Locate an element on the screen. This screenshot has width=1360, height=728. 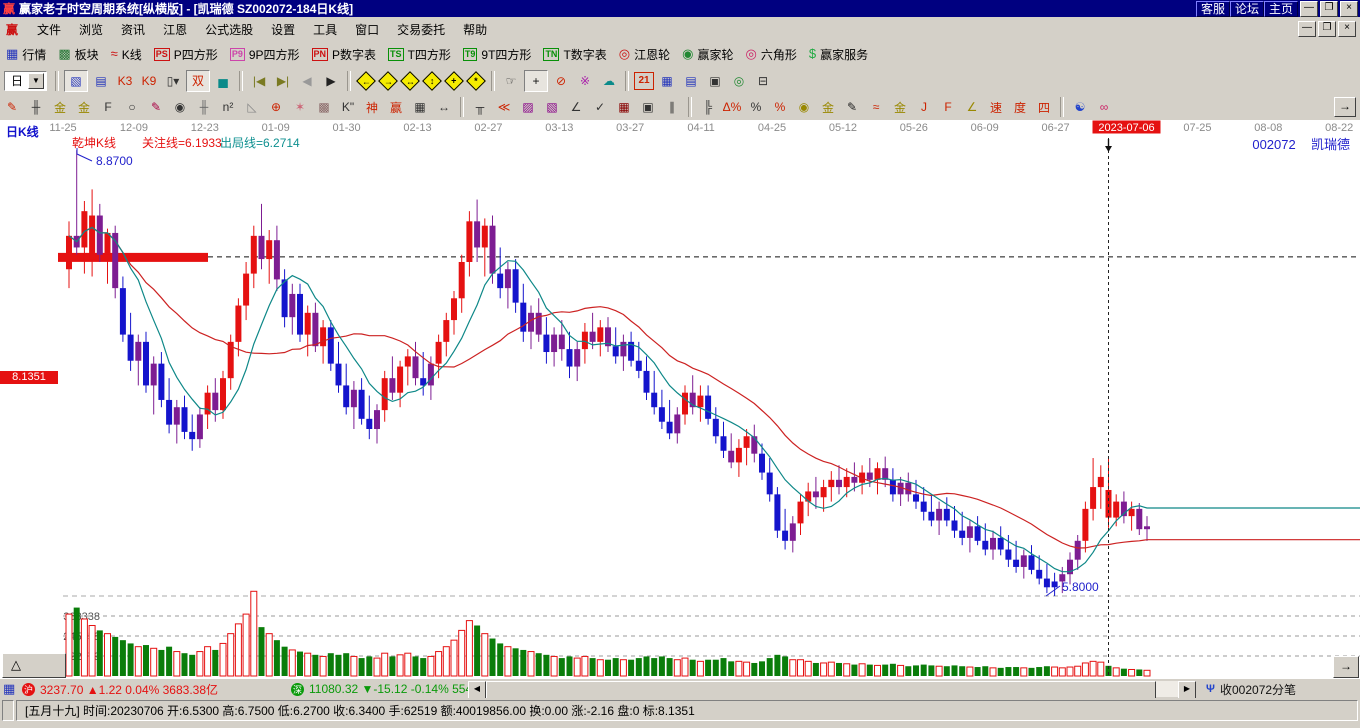
p9-square-button: P9 9P四方形 is located at coordinates (265, 54).